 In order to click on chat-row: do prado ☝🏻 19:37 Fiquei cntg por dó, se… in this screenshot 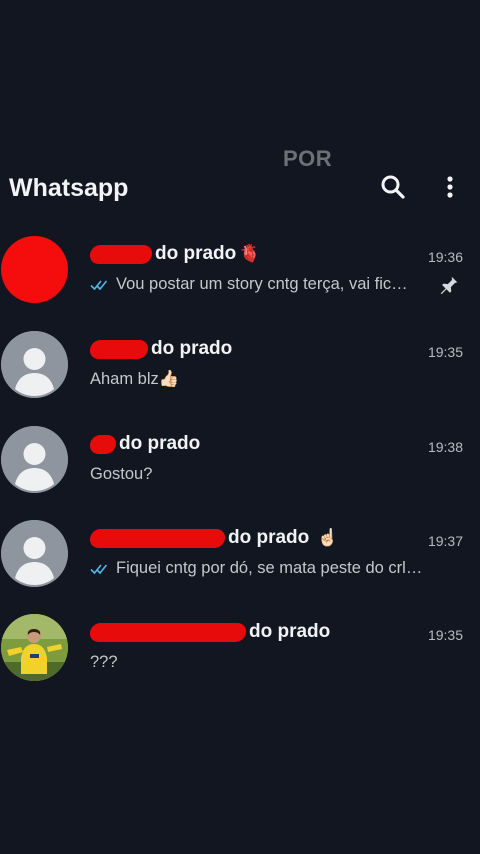, I will do `click(240, 567)`.